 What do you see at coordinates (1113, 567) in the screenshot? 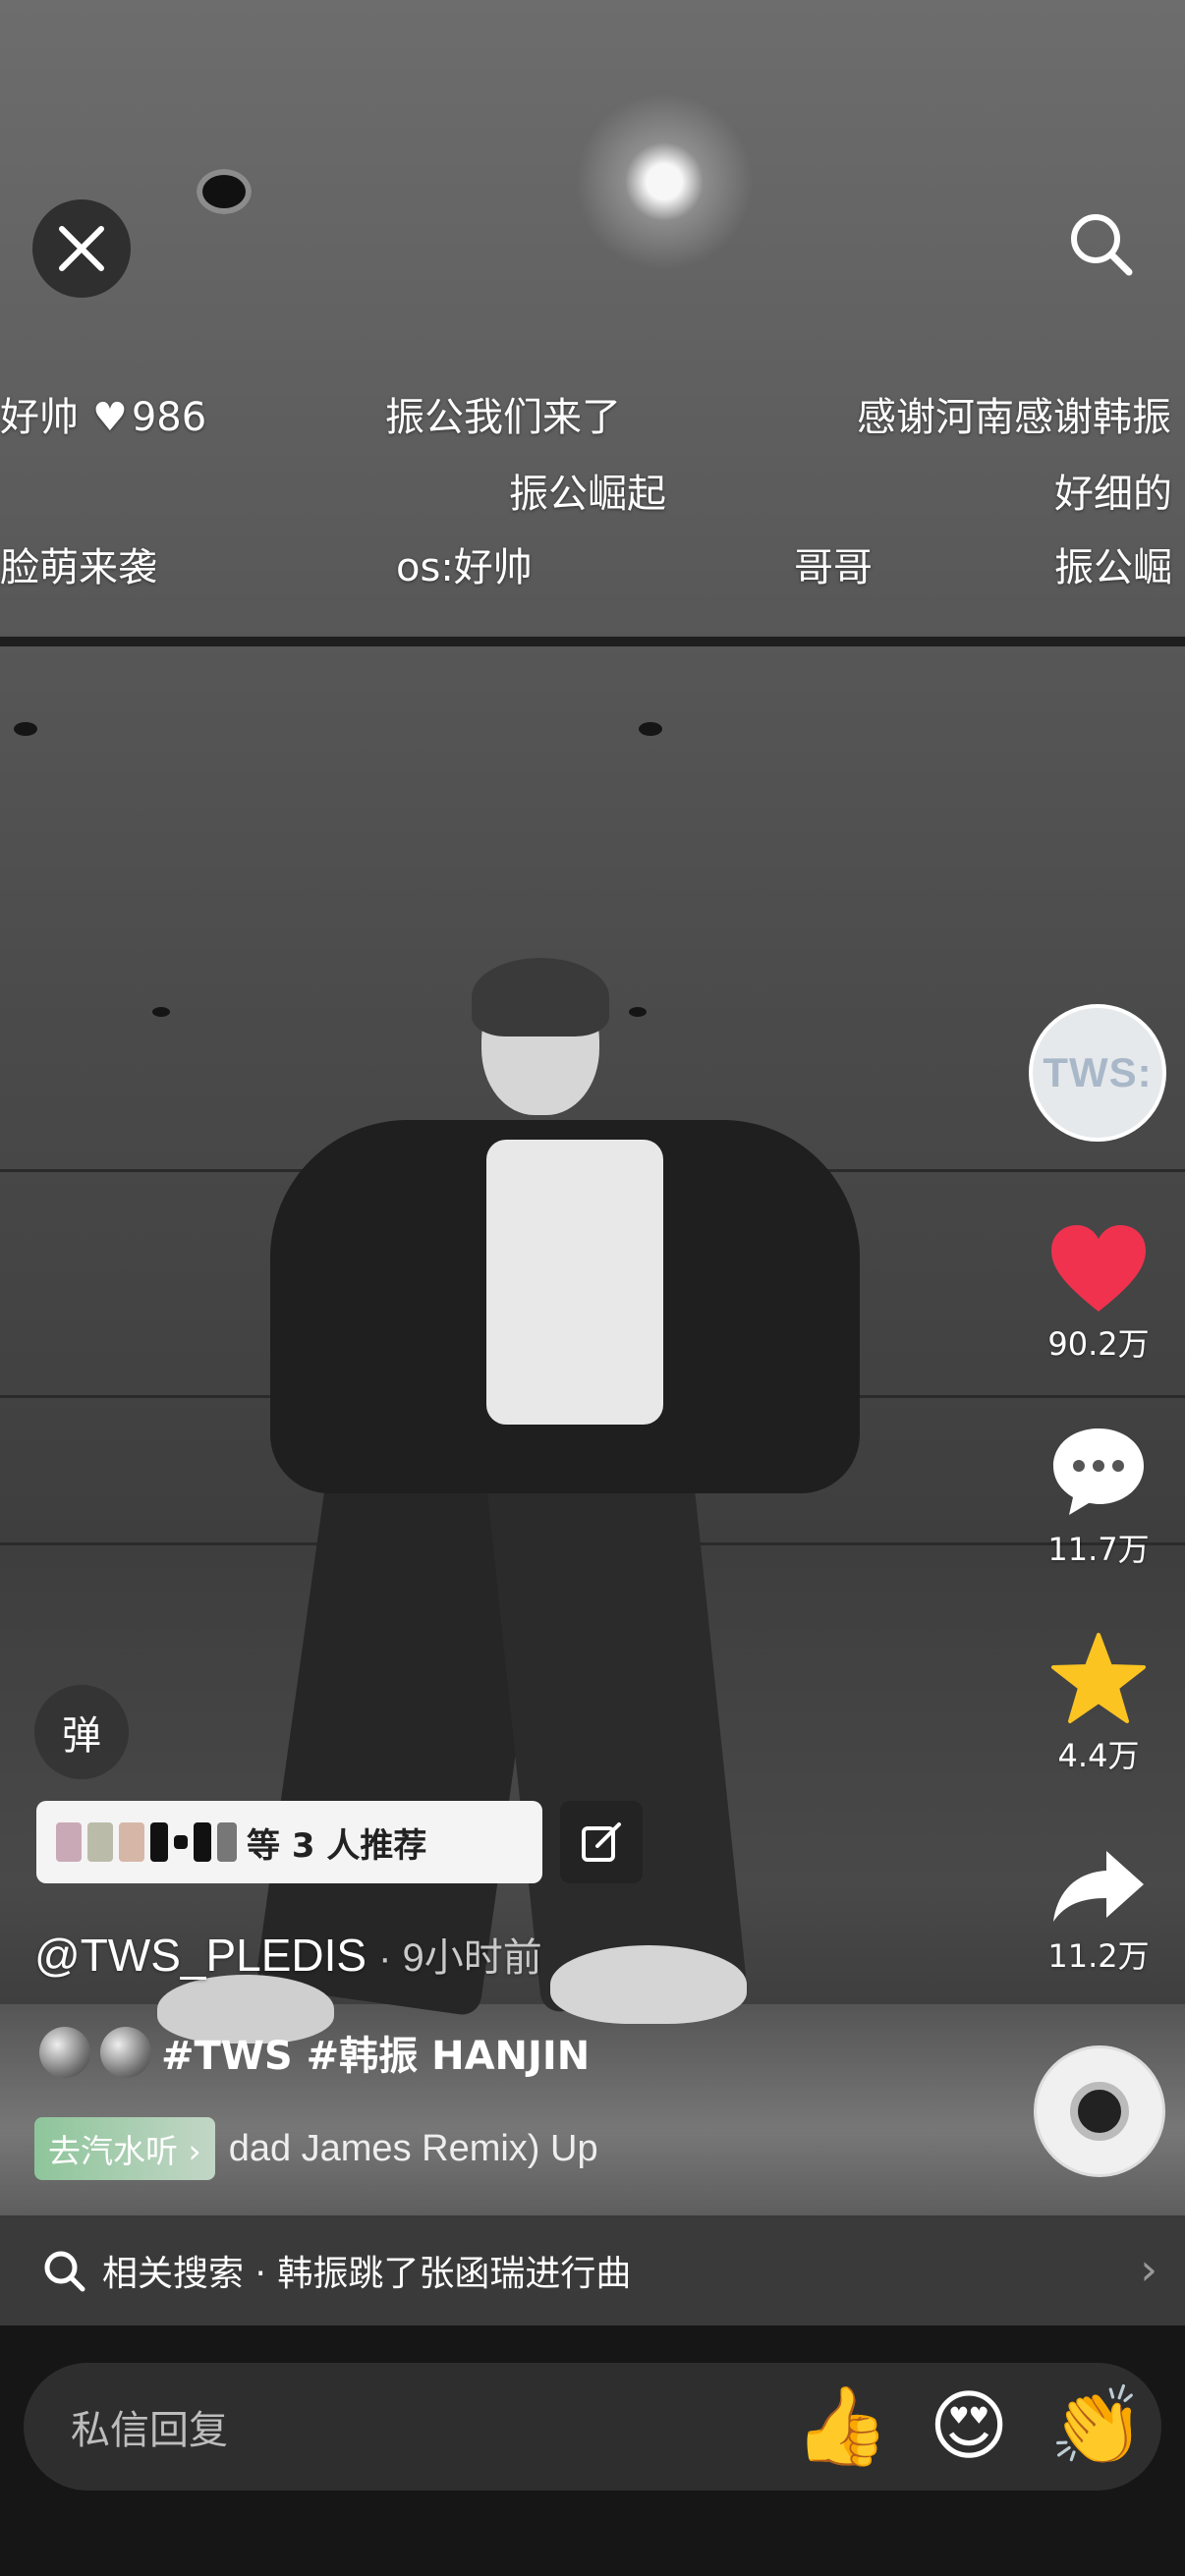
I see `danmaku-comment: 振公崛` at bounding box center [1113, 567].